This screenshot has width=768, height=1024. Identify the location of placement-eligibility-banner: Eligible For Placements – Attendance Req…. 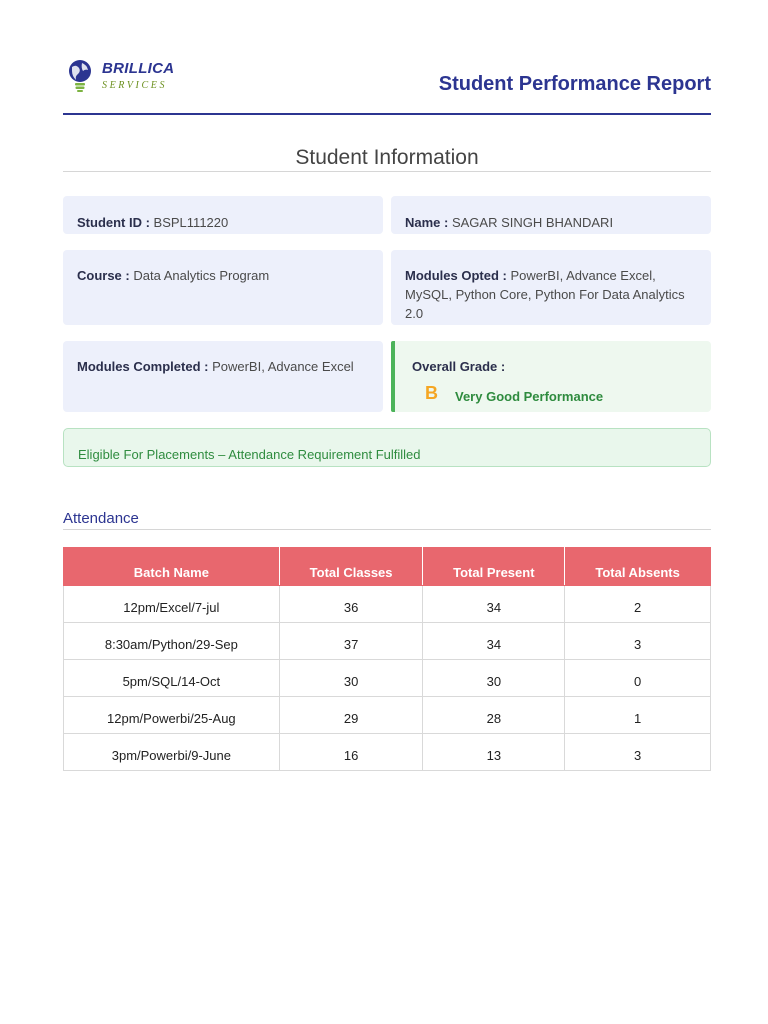
(387, 447).